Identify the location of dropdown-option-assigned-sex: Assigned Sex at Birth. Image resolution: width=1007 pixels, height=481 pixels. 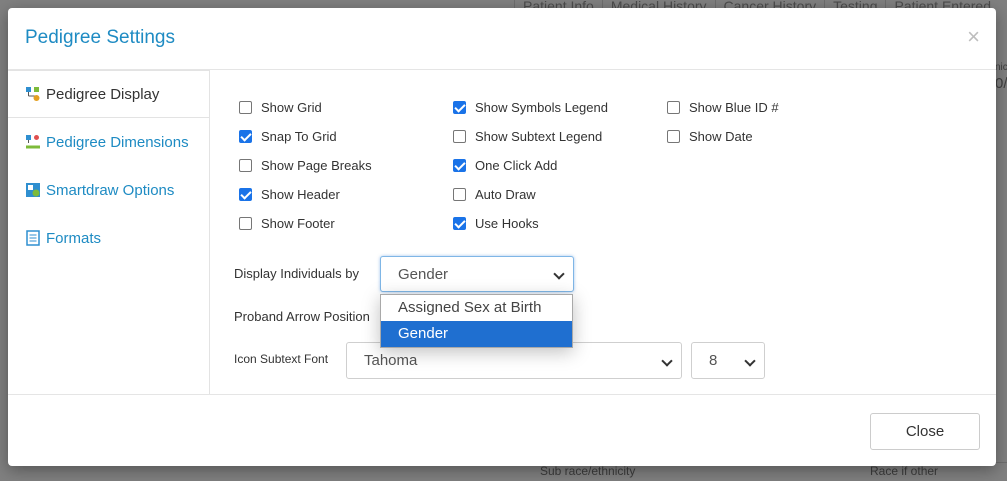
(476, 308).